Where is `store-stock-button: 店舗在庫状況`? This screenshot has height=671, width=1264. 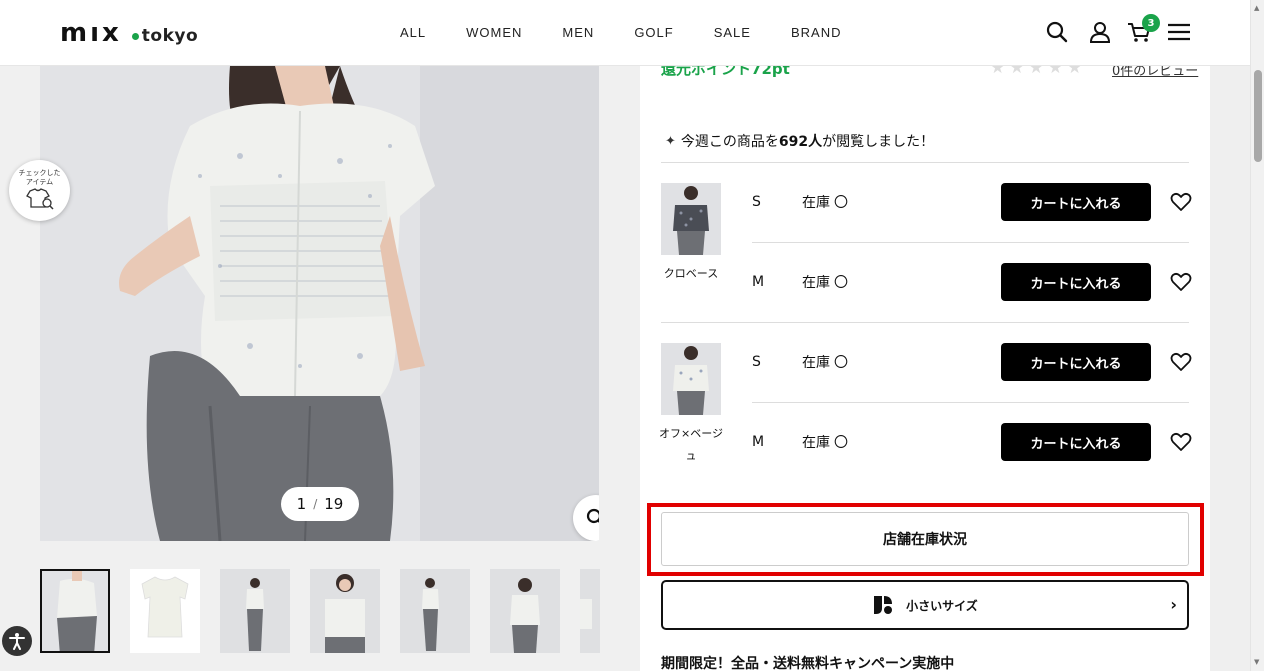
store-stock-button: 店舗在庫状況 is located at coordinates (925, 539).